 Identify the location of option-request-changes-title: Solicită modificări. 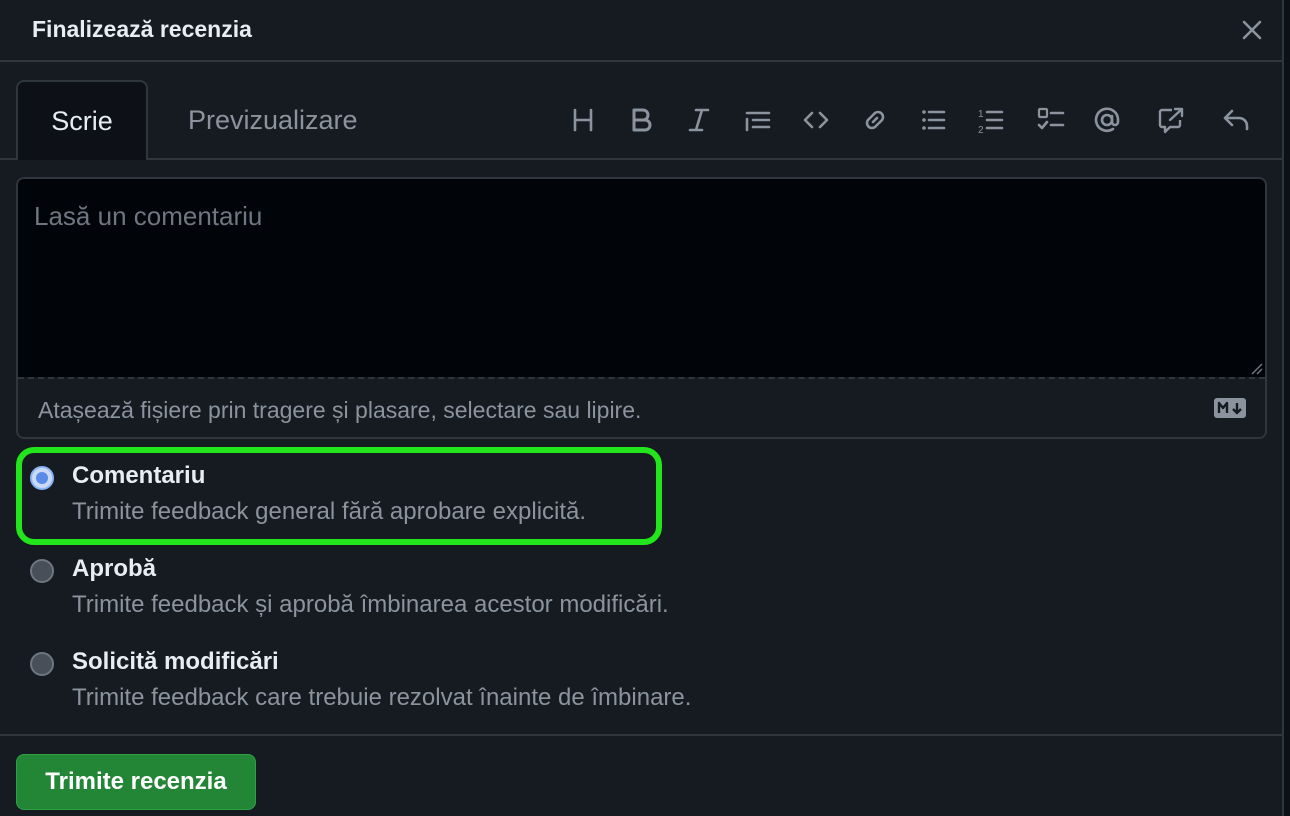
(175, 661).